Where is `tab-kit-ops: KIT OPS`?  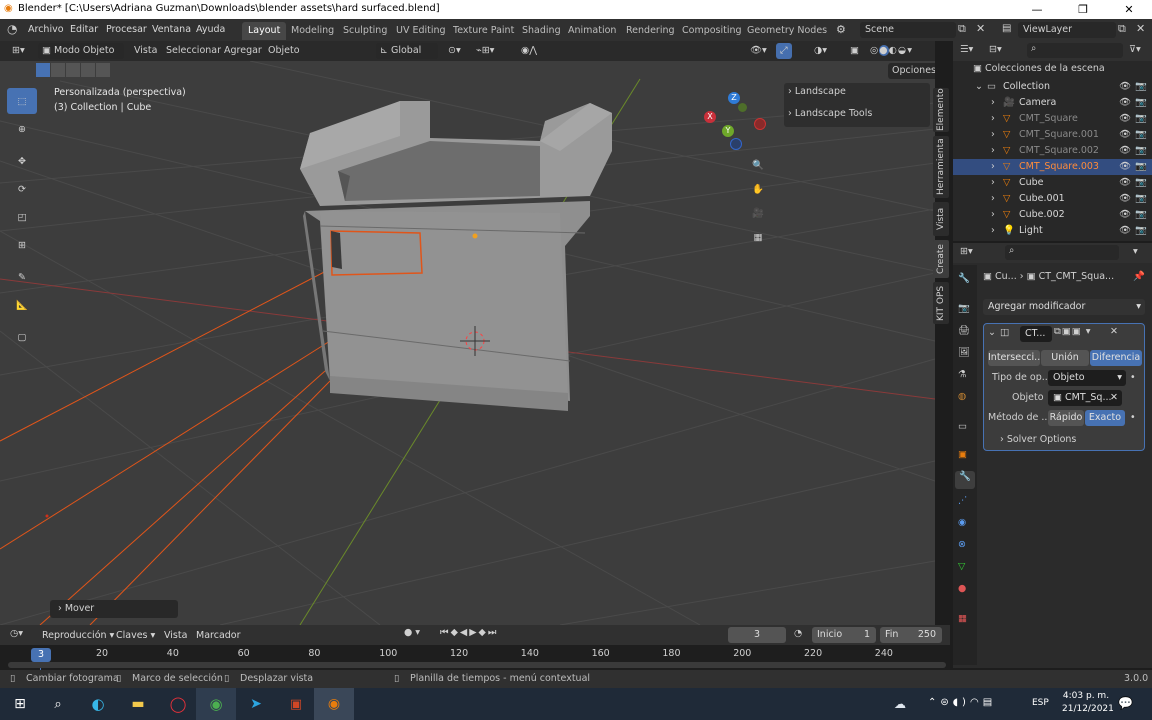 tab-kit-ops: KIT OPS is located at coordinates (941, 303).